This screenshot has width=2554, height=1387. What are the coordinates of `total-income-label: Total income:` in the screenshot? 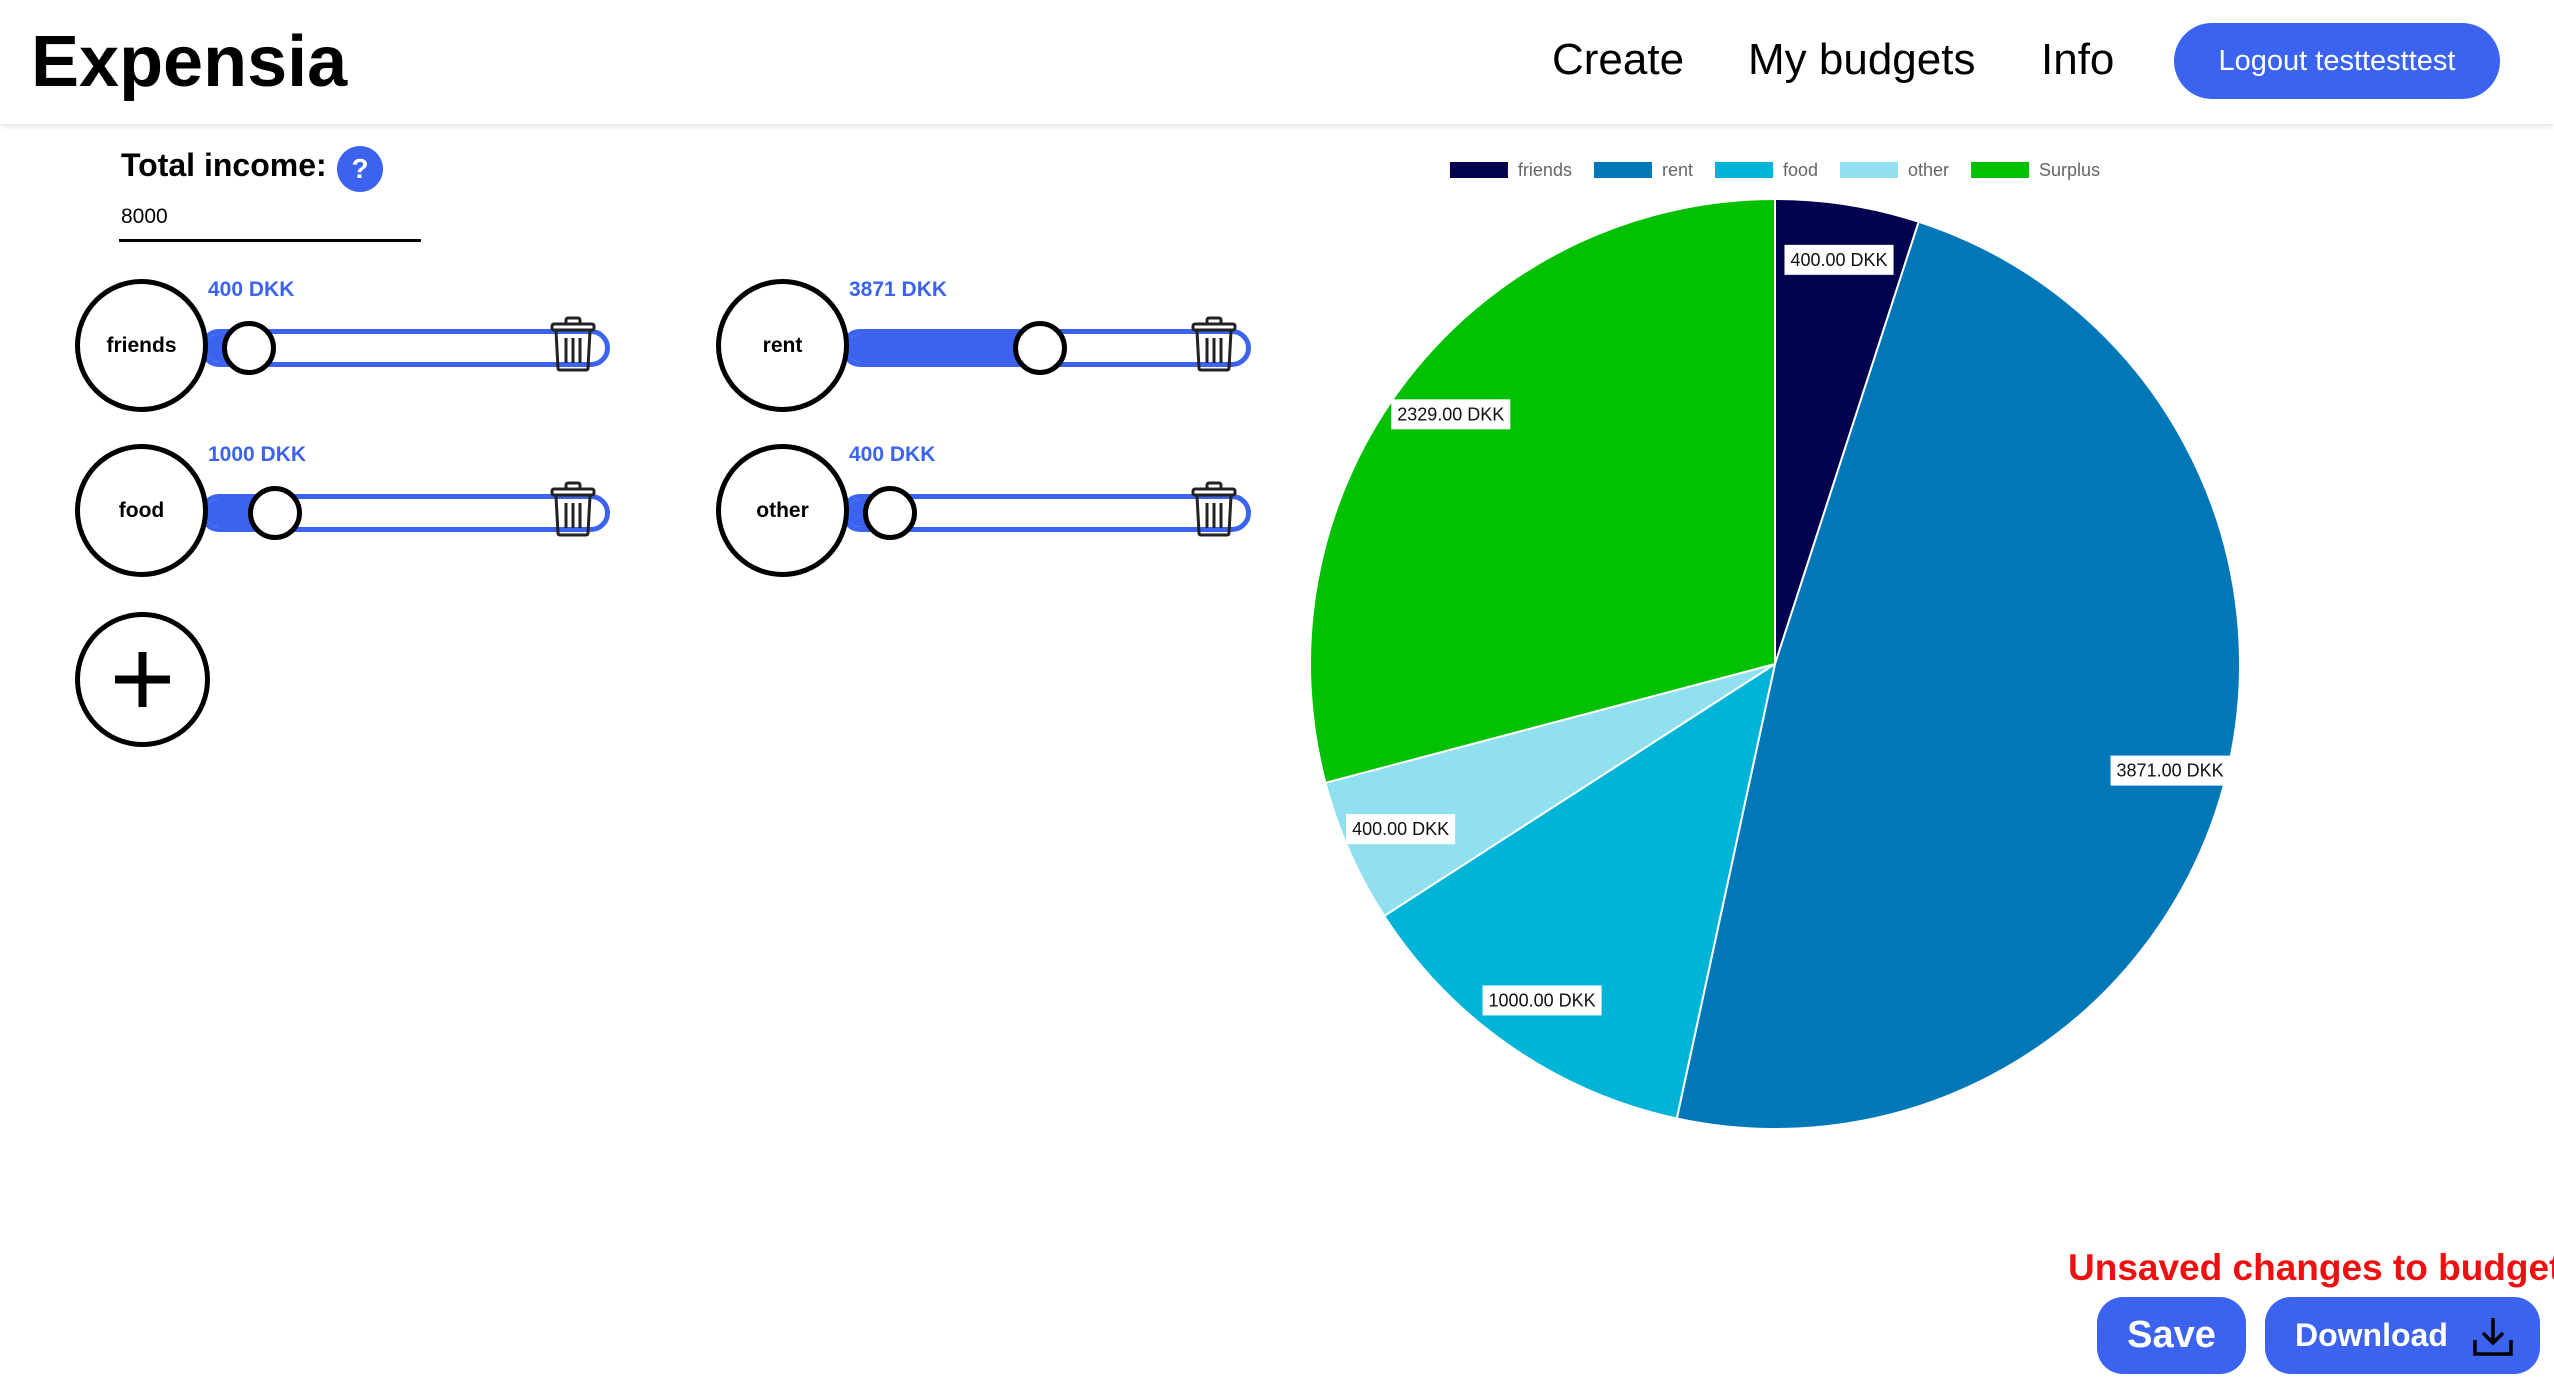 It's located at (224, 165).